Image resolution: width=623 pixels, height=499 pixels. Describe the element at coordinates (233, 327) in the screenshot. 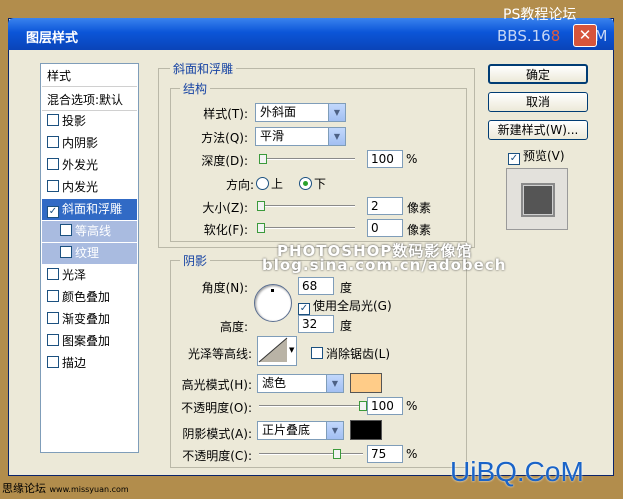

I see `altitude-label: 高度:` at that location.